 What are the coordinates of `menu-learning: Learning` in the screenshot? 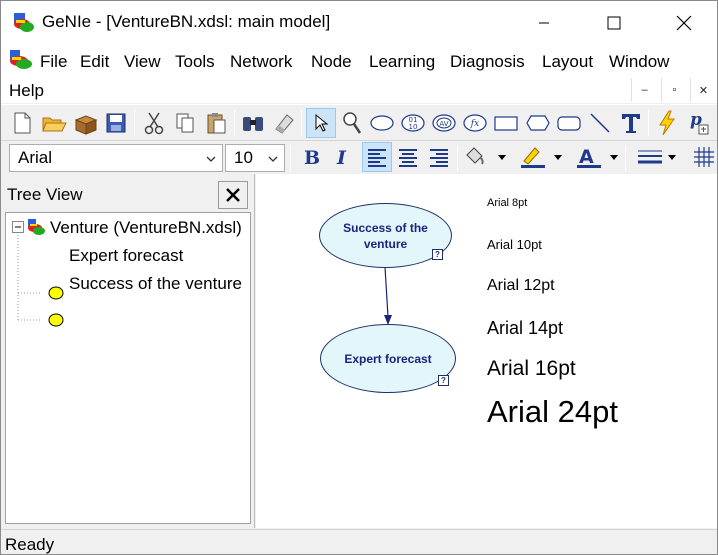 It's located at (402, 62).